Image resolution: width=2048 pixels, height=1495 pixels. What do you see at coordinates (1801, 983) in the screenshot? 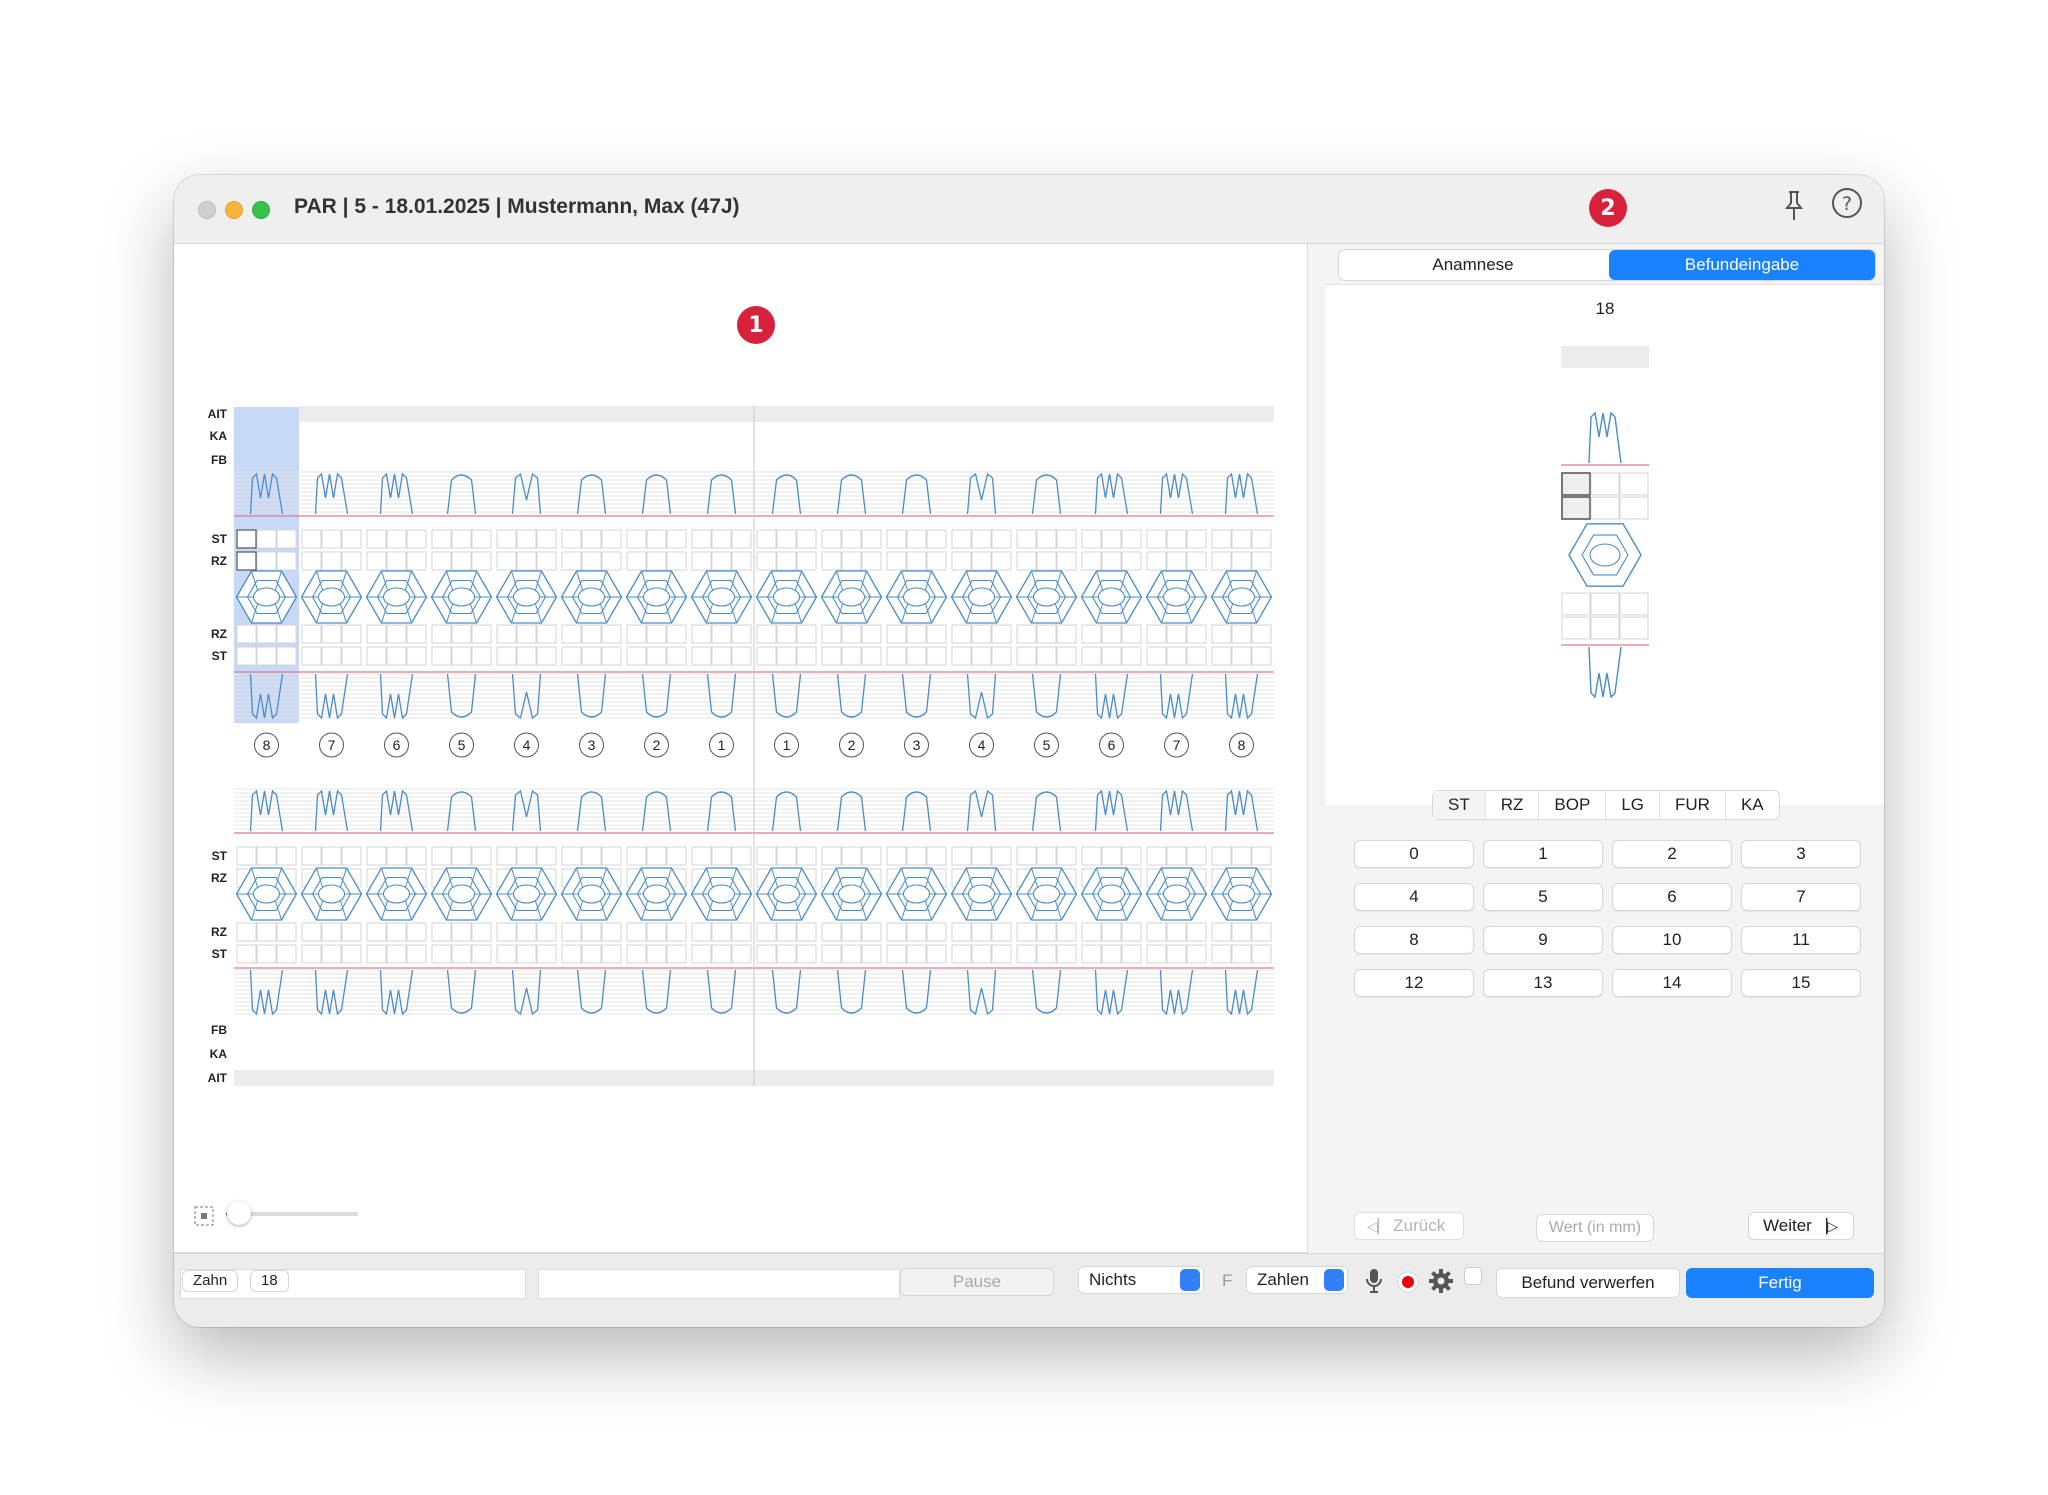
I see `value-button-15: 15` at bounding box center [1801, 983].